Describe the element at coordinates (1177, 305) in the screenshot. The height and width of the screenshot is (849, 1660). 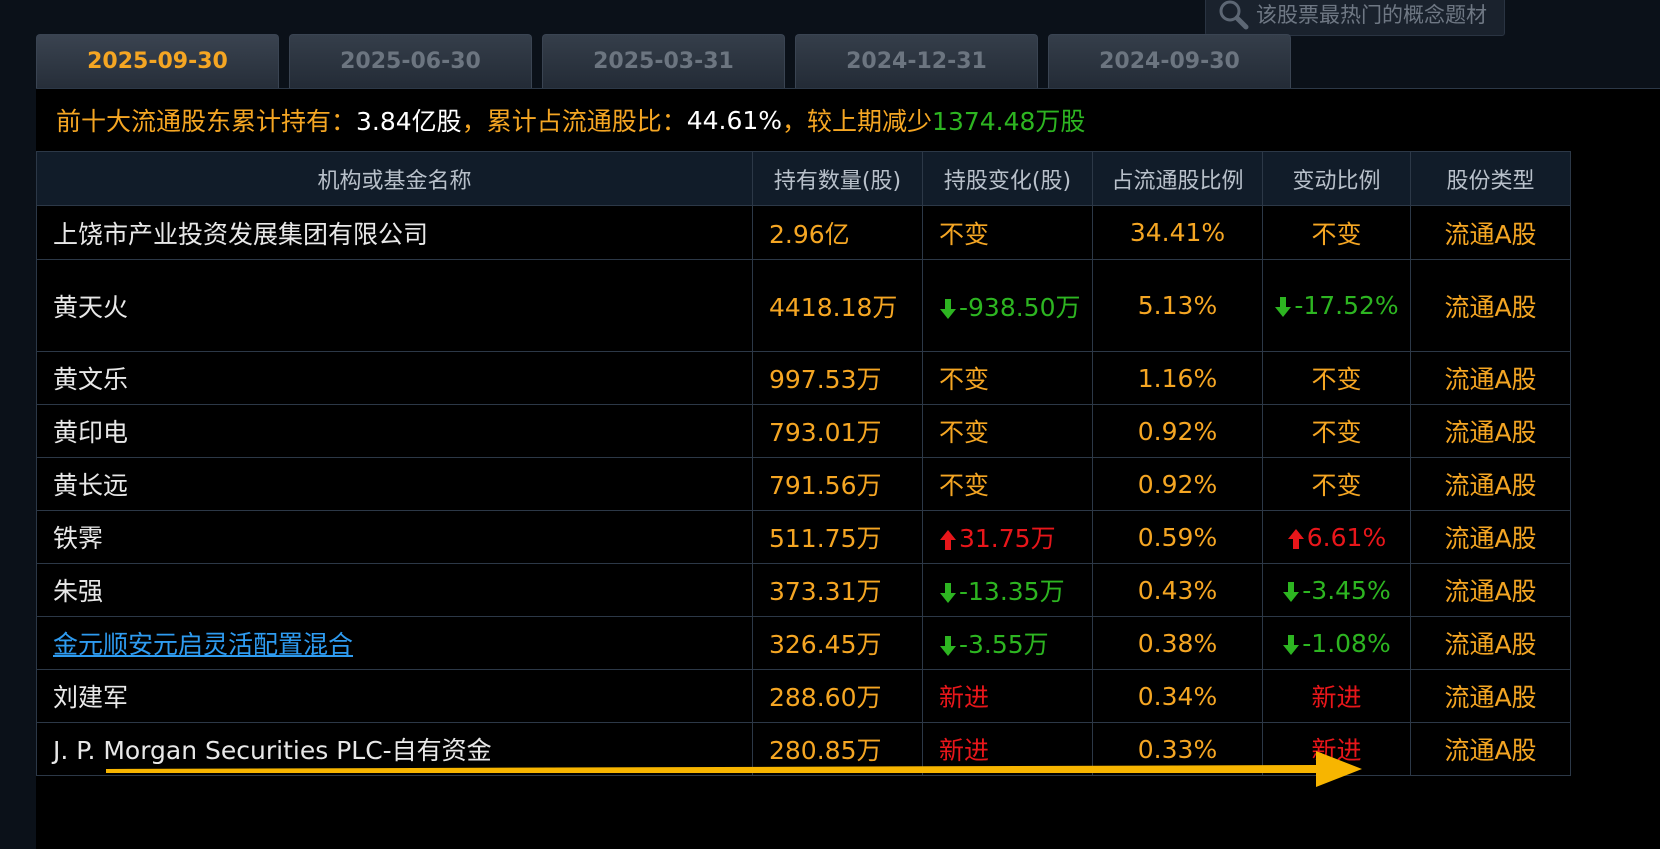
I see `ratio-value: 5.13%` at that location.